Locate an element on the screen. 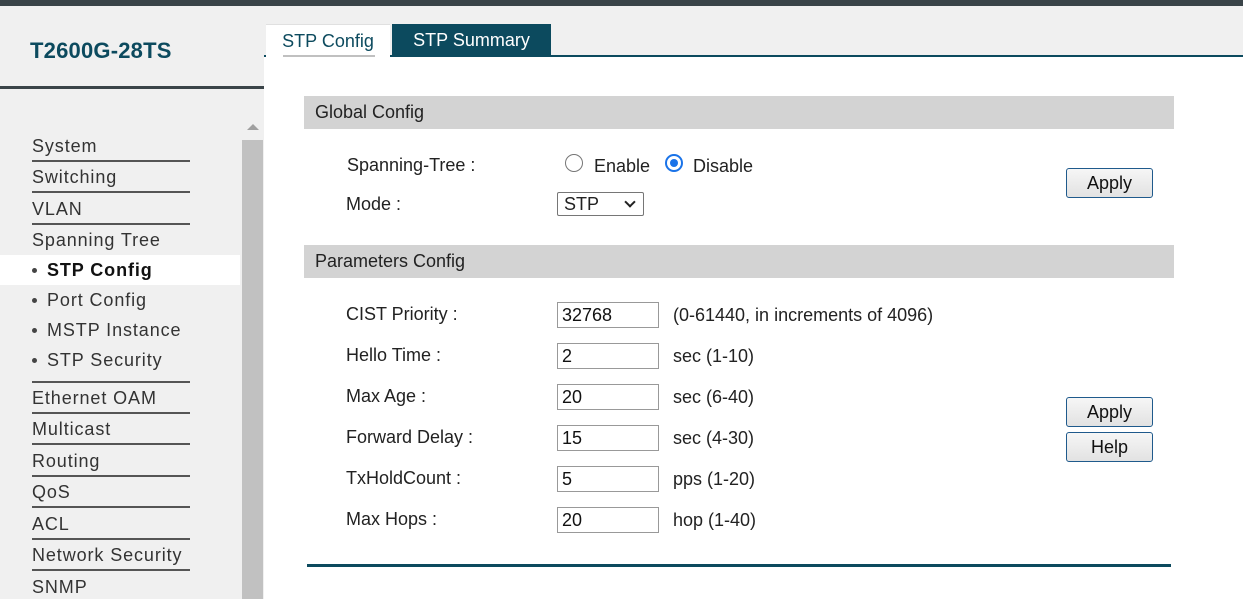 Image resolution: width=1243 pixels, height=599 pixels. scrollbar is located at coordinates (252, 369).